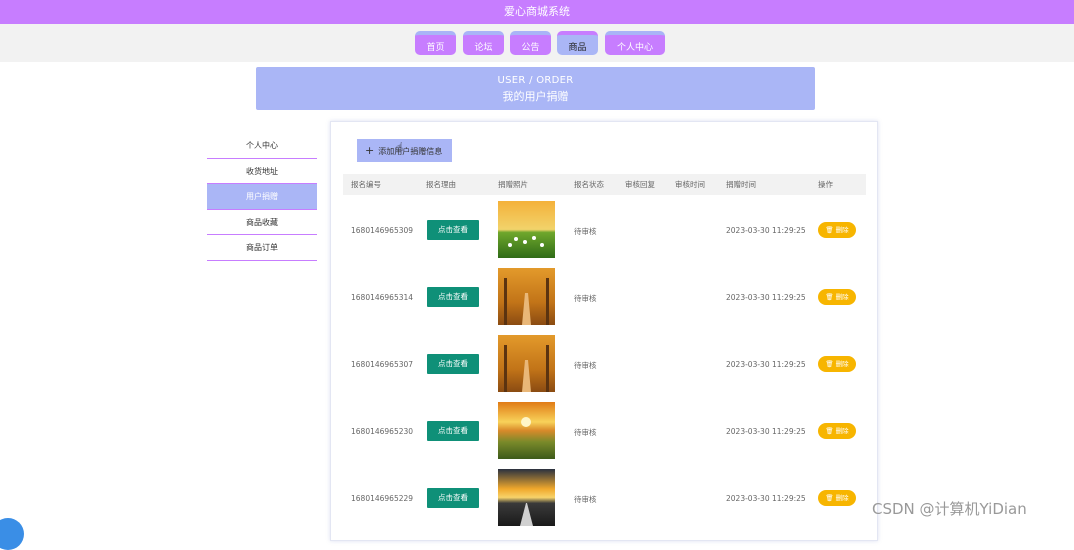  What do you see at coordinates (262, 248) in the screenshot?
I see `sidebar-item-orders: 商品订单` at bounding box center [262, 248].